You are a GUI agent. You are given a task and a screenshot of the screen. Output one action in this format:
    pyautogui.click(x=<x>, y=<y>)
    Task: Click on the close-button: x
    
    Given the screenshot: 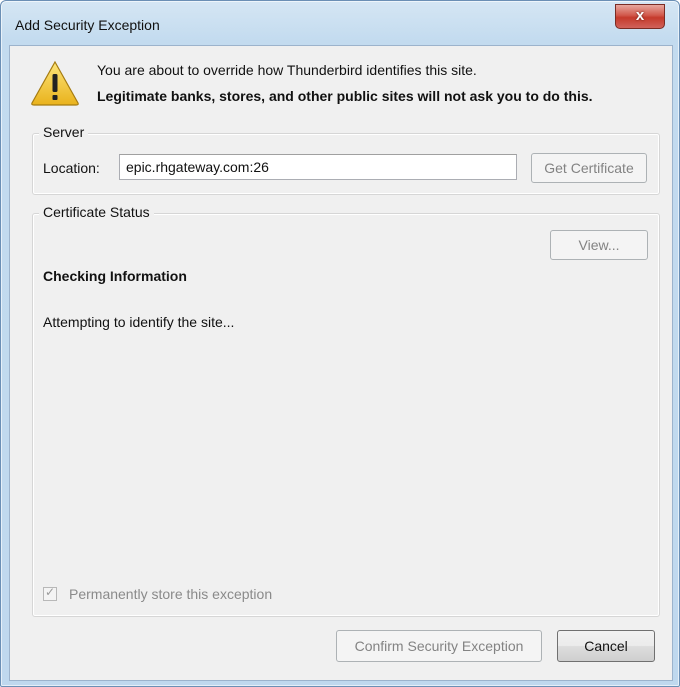 What is the action you would take?
    pyautogui.click(x=640, y=16)
    